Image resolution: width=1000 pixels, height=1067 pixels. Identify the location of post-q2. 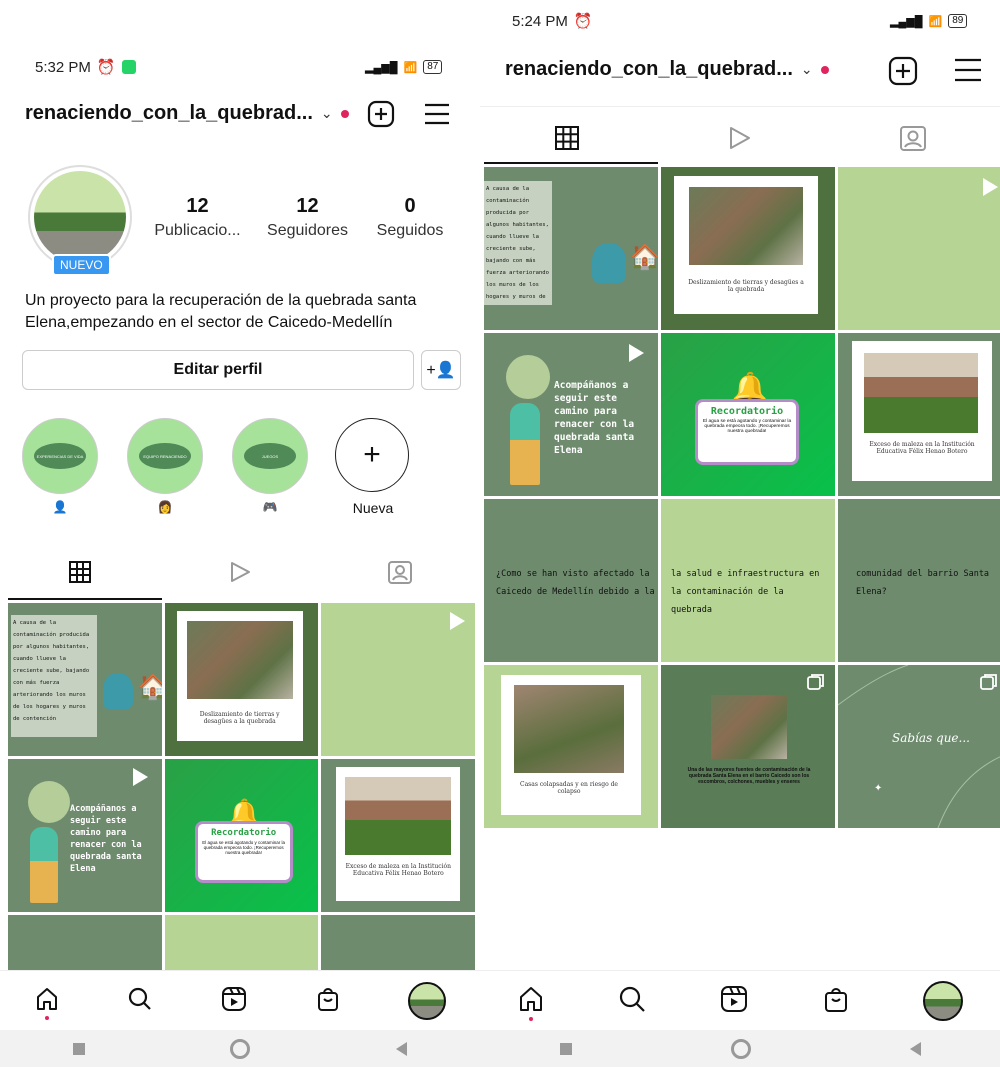
(241, 945).